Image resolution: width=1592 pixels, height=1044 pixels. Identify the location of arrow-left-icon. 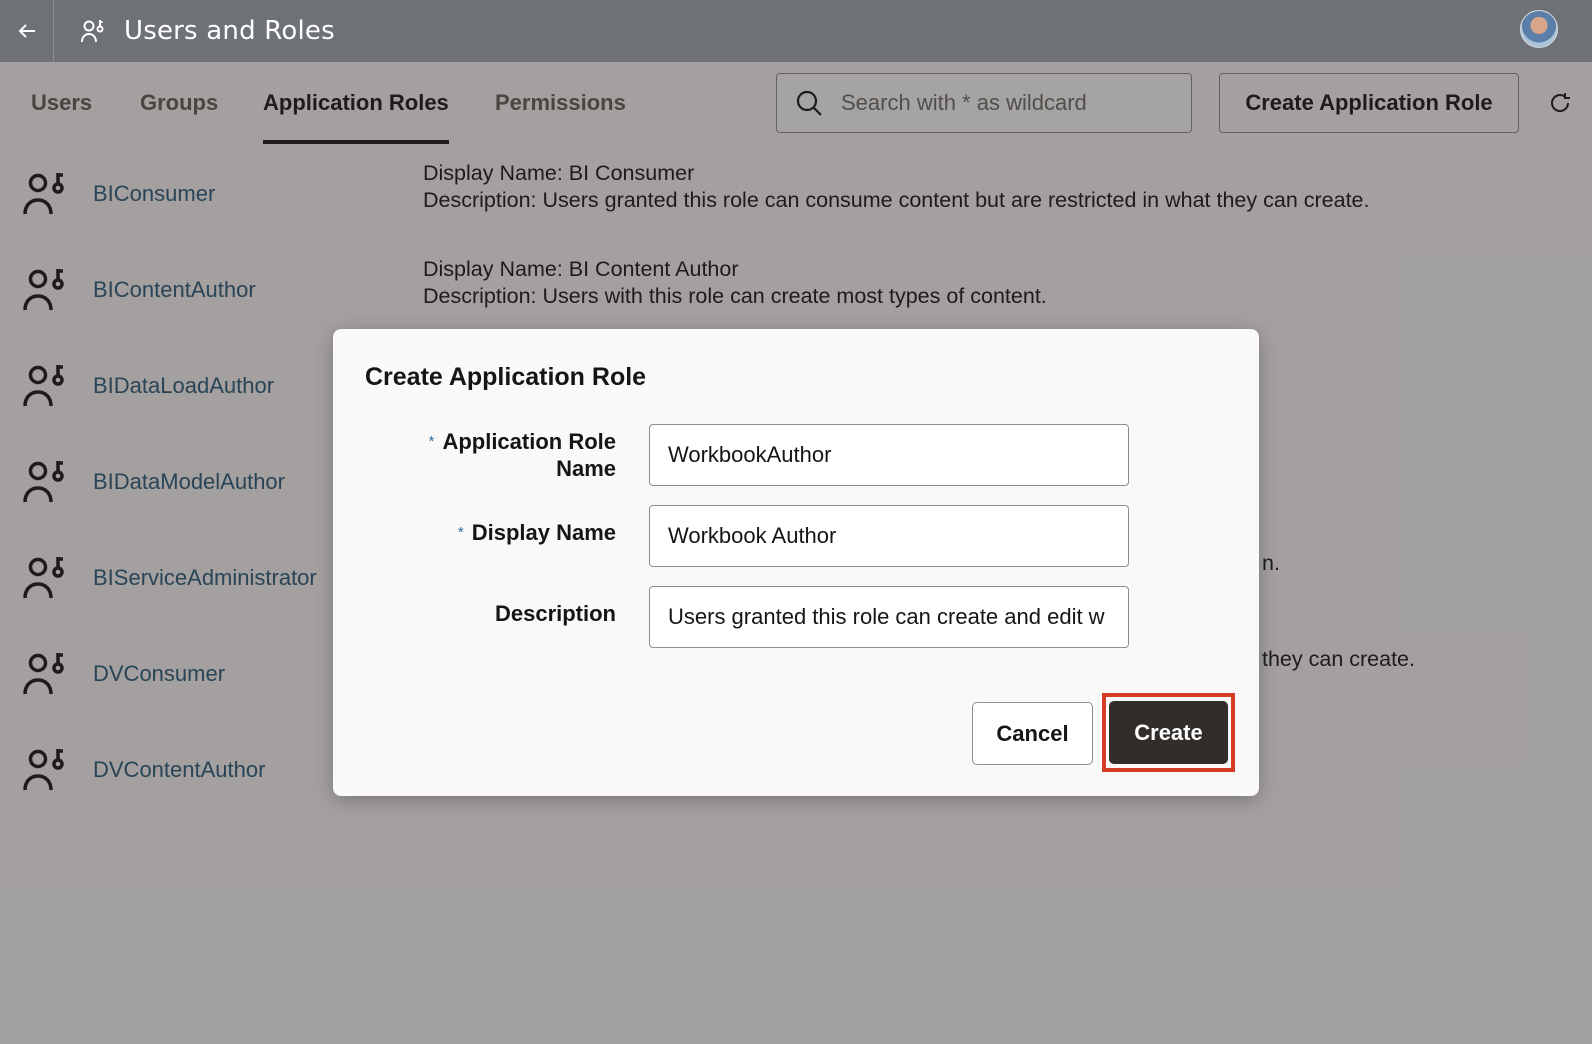
(26, 31).